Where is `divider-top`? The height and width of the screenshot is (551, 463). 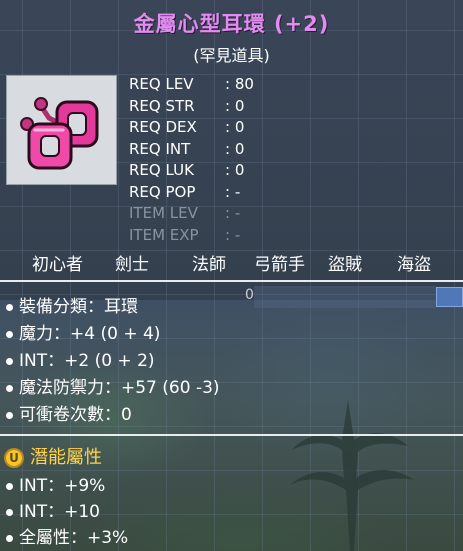 divider-top is located at coordinates (231, 281).